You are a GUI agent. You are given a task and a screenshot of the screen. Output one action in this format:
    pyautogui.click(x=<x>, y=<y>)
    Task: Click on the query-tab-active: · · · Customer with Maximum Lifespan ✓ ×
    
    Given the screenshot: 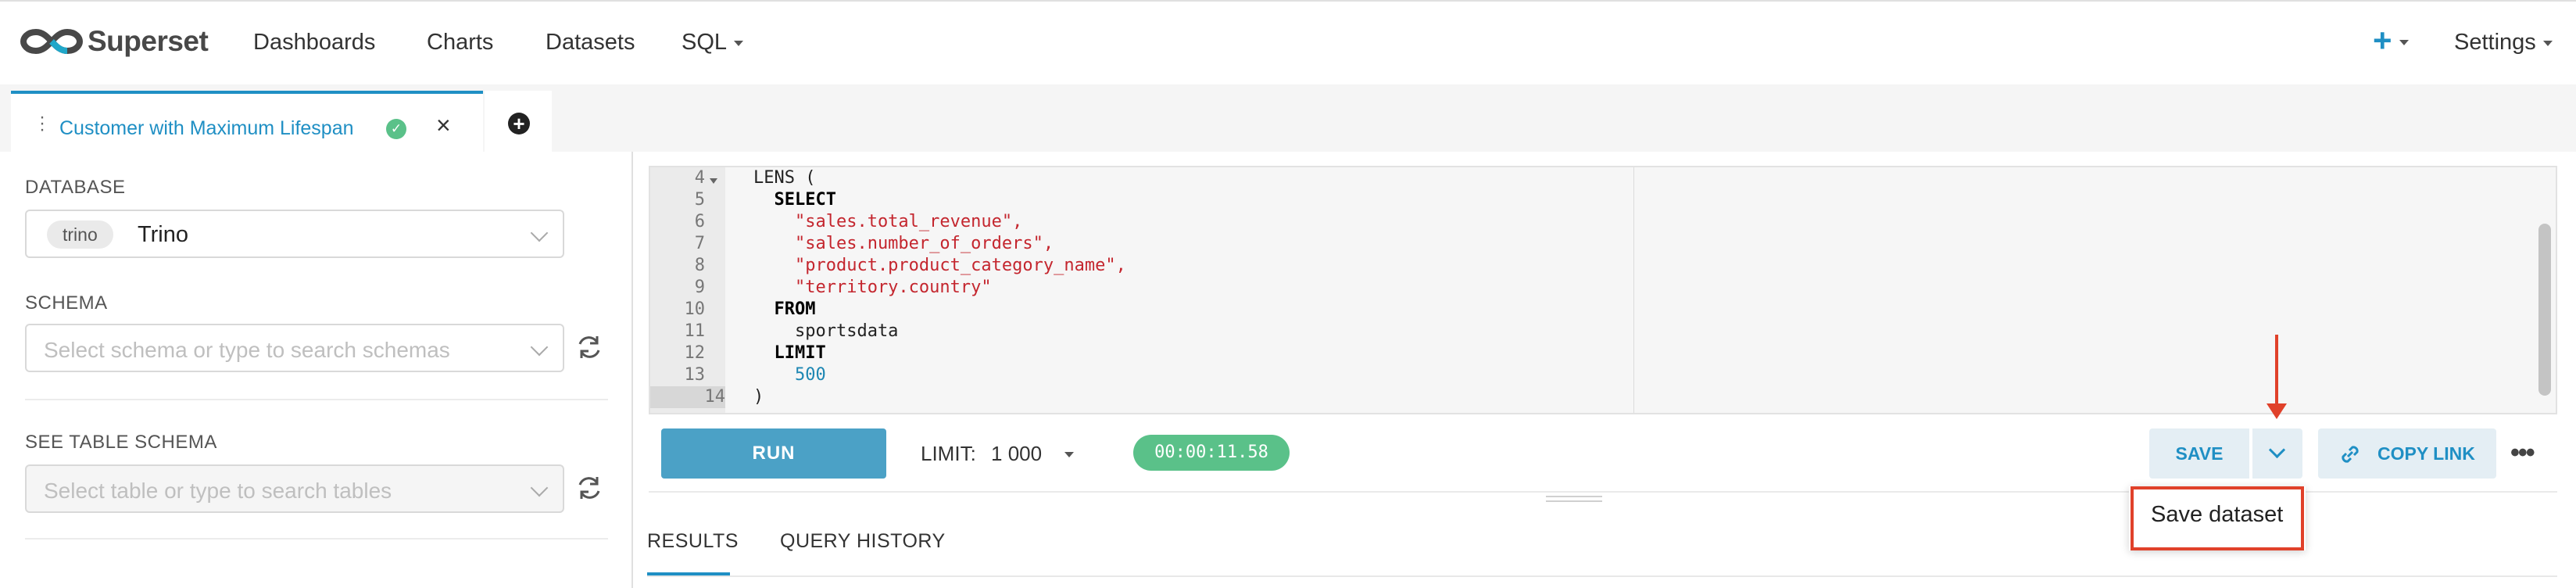 What is the action you would take?
    pyautogui.click(x=247, y=121)
    